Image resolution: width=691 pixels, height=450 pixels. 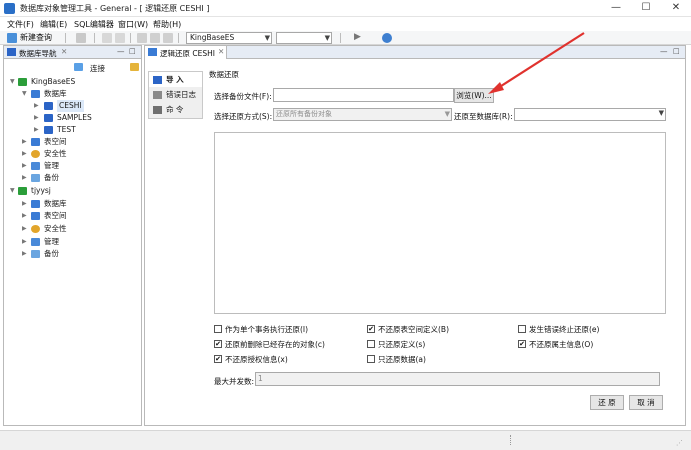 What do you see at coordinates (107, 38) in the screenshot?
I see `undo-icon` at bounding box center [107, 38].